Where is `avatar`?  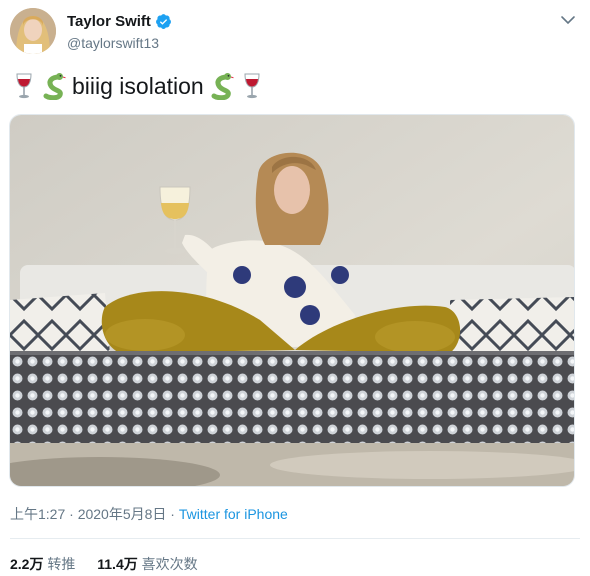
avatar is located at coordinates (33, 31).